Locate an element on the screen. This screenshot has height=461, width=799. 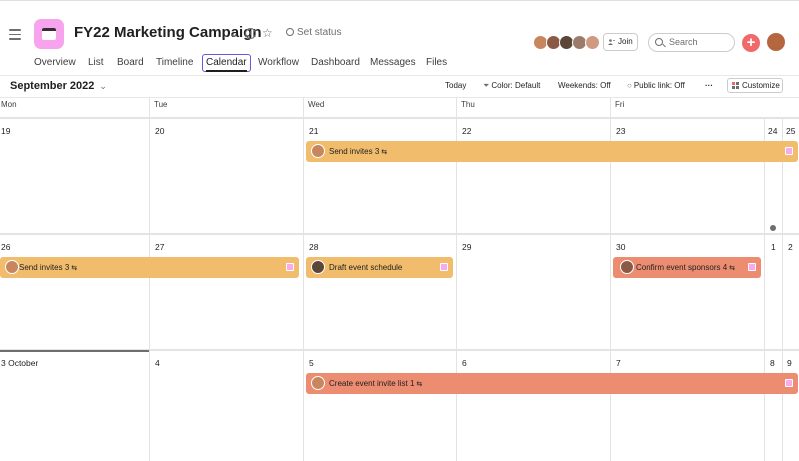
set-status-label: Set status is located at coordinates (319, 32).